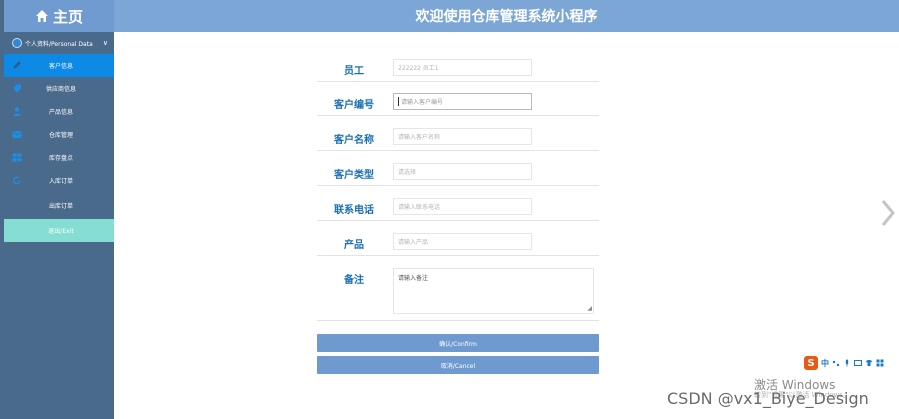  I want to click on sidebar-item-inbound-order: 入库订单, so click(59, 180).